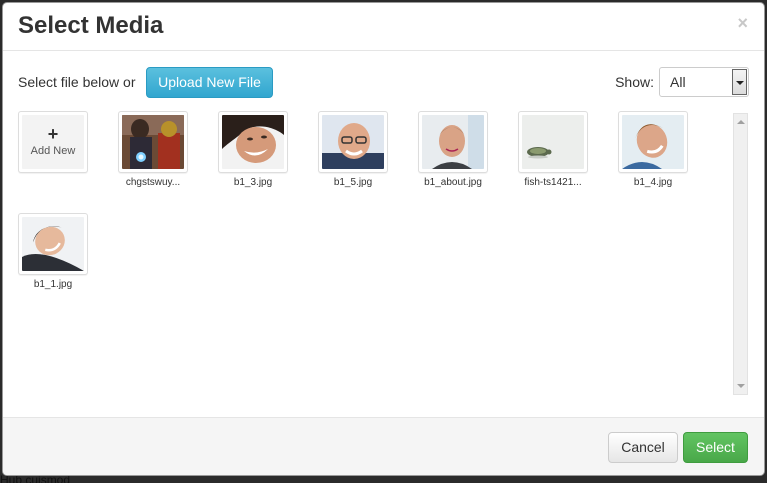 This screenshot has height=483, width=767. Describe the element at coordinates (740, 254) in the screenshot. I see `media-scrollbar` at that location.